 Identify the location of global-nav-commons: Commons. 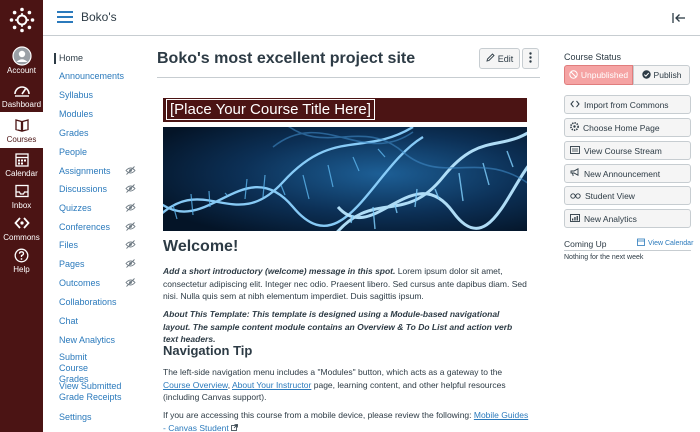
(21, 229).